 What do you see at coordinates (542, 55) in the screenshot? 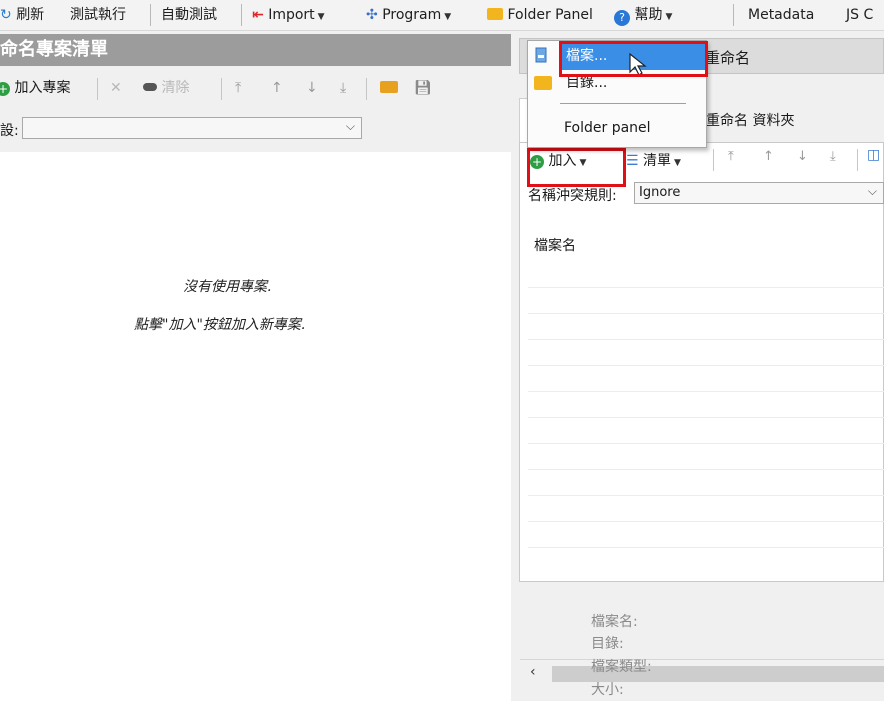
I see `file-icon` at bounding box center [542, 55].